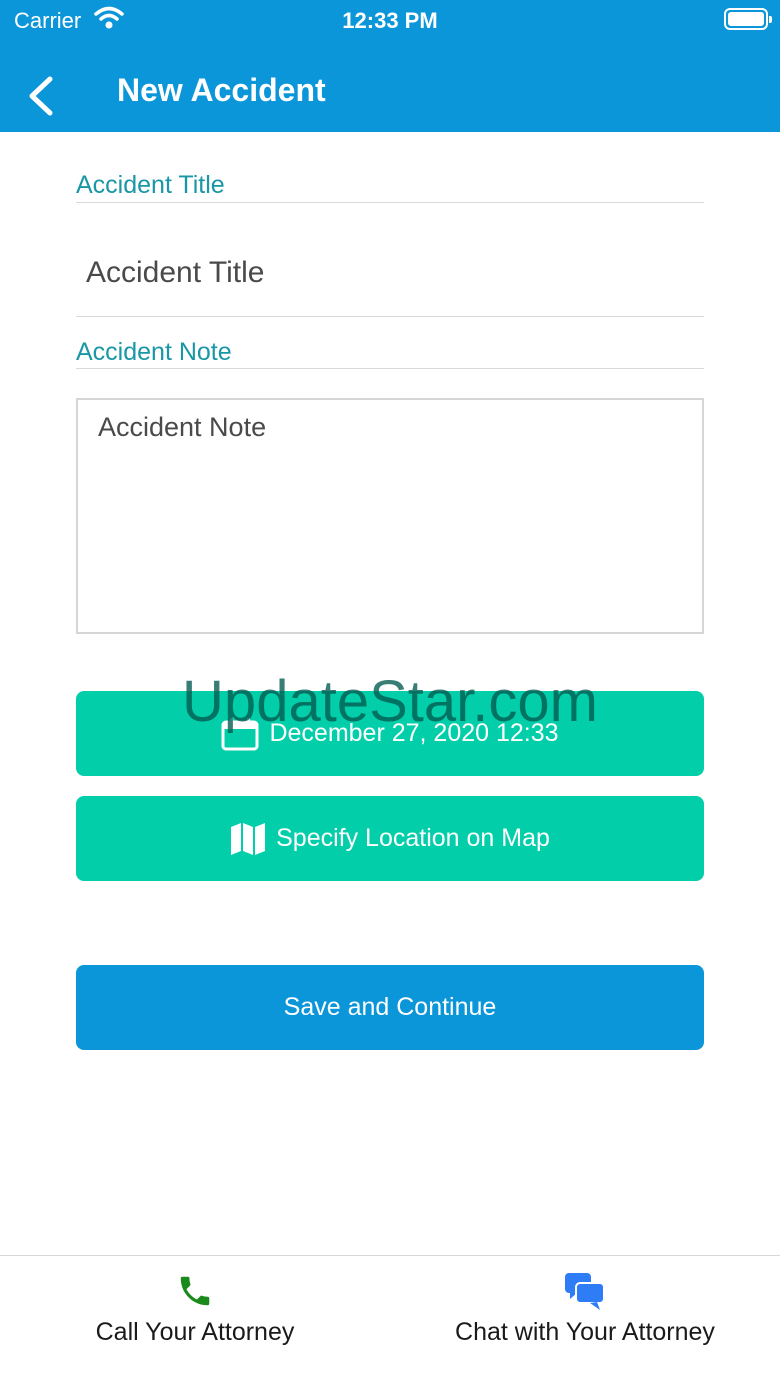 This screenshot has height=1387, width=780. I want to click on date-picker-button: December 27, 2020 12:33, so click(390, 733).